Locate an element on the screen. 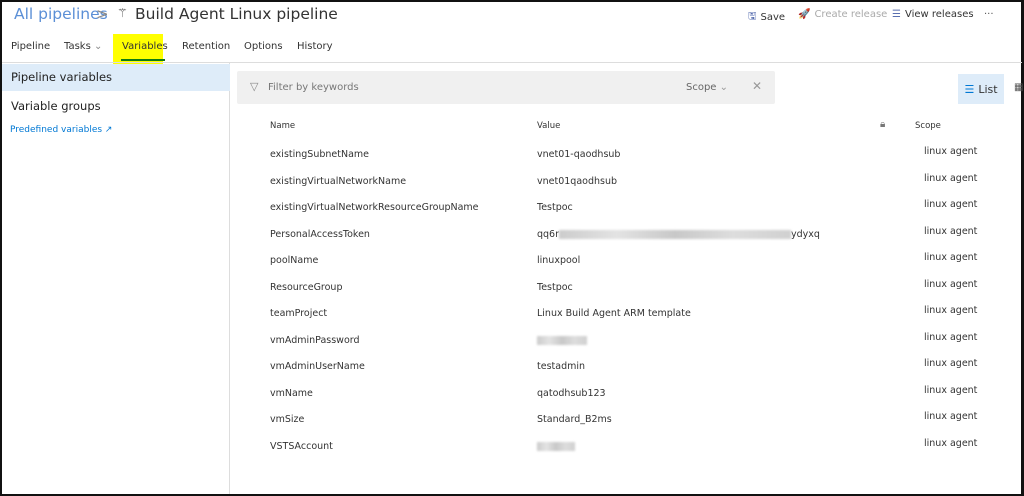 This screenshot has width=1024, height=496. scope-dropdown: Scope ⌄ is located at coordinates (707, 87).